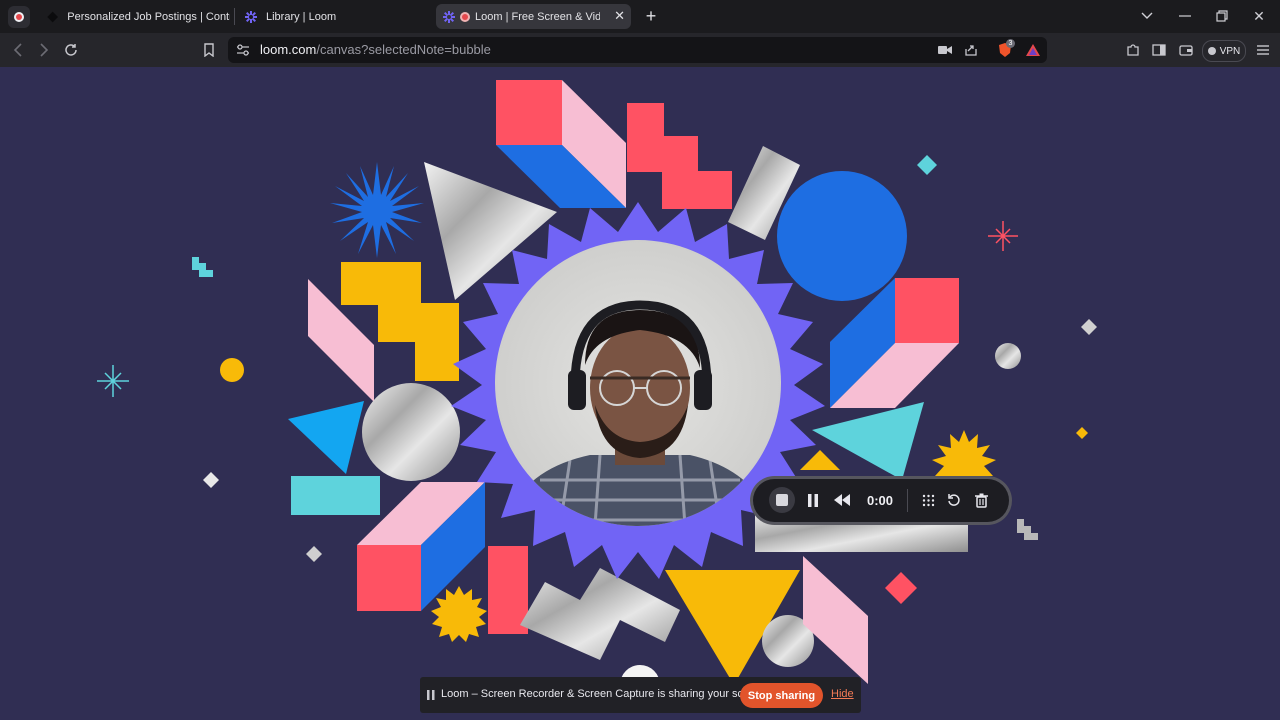 Image resolution: width=1280 pixels, height=720 pixels. What do you see at coordinates (209, 50) in the screenshot?
I see `bookmark-icon` at bounding box center [209, 50].